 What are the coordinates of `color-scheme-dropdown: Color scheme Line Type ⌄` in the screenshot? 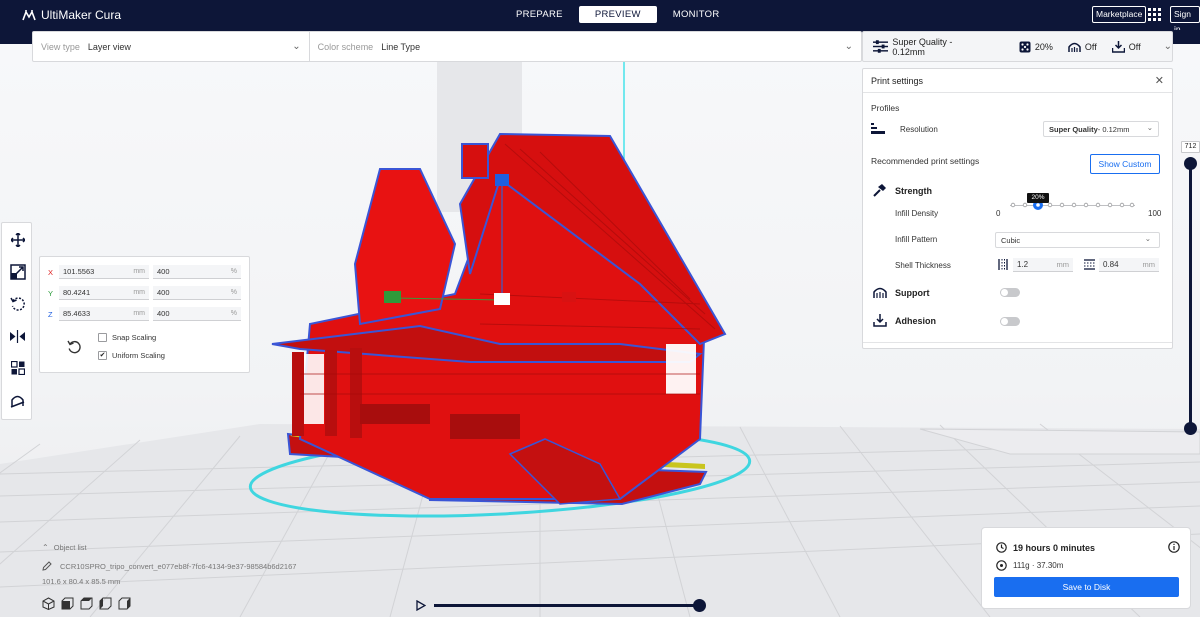 It's located at (585, 46).